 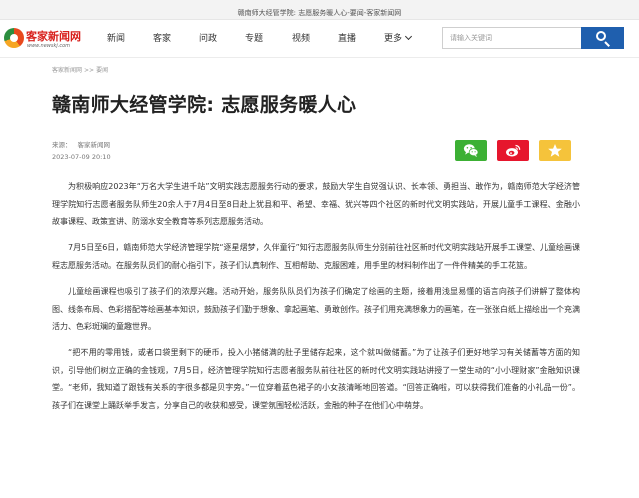 What do you see at coordinates (116, 37) in the screenshot?
I see `nav-item-news: 新闻` at bounding box center [116, 37].